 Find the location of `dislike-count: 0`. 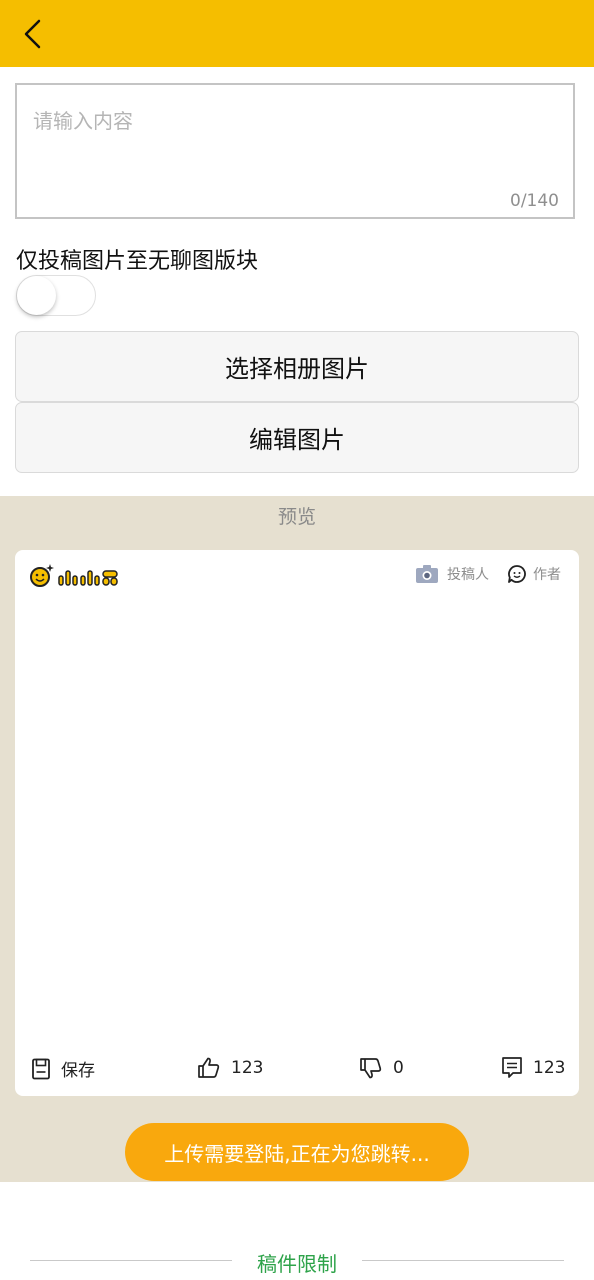

dislike-count: 0 is located at coordinates (398, 1068).